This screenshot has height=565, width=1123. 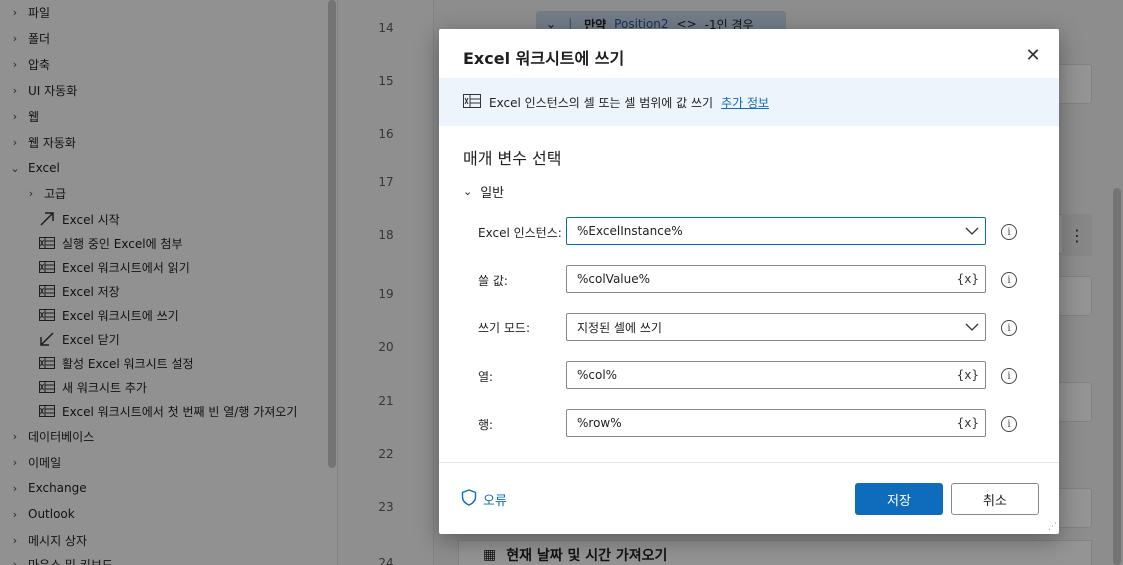 What do you see at coordinates (492, 193) in the screenshot?
I see `group-label: 일반` at bounding box center [492, 193].